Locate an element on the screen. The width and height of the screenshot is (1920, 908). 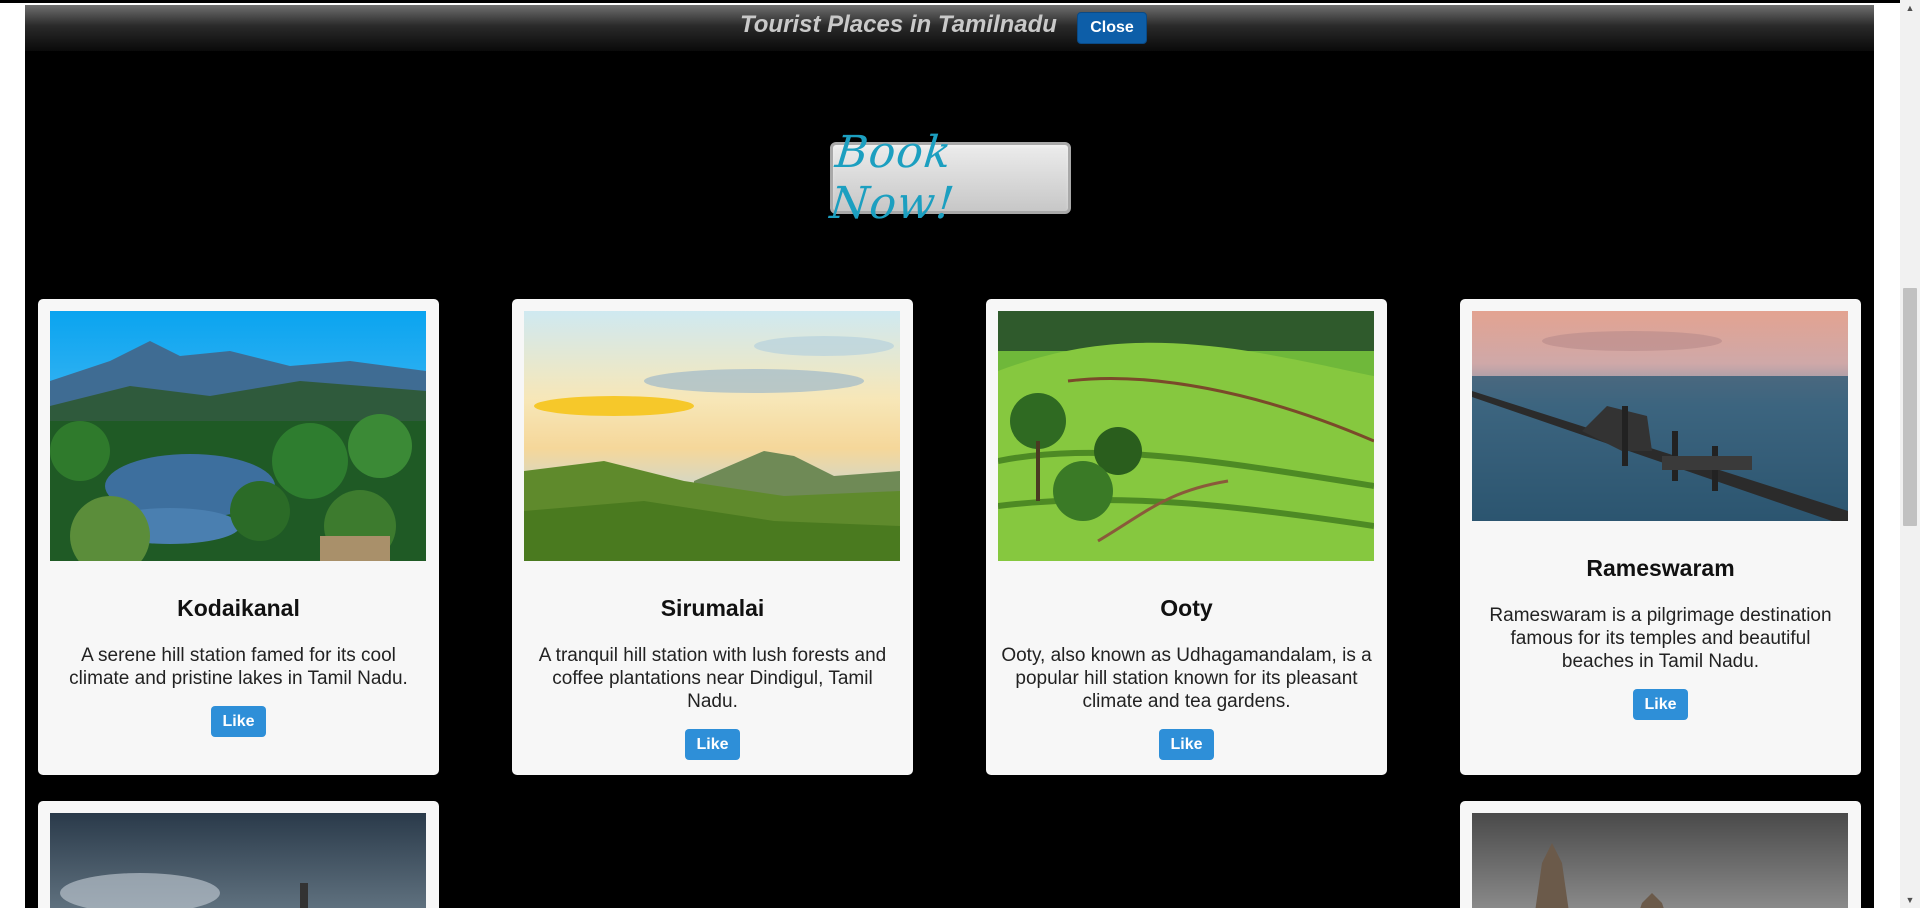
place-card-row2-left is located at coordinates (238, 854).